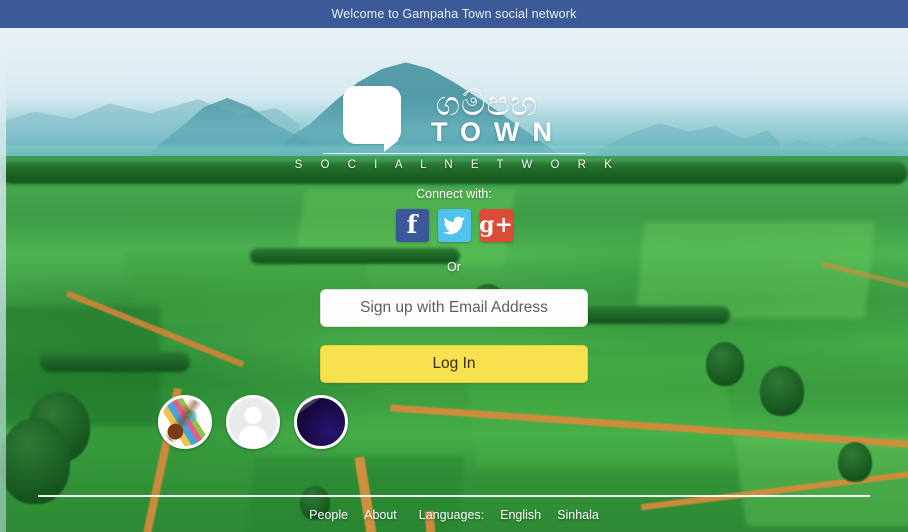 This screenshot has height=532, width=908. What do you see at coordinates (380, 515) in the screenshot?
I see `footer-link-about: About` at bounding box center [380, 515].